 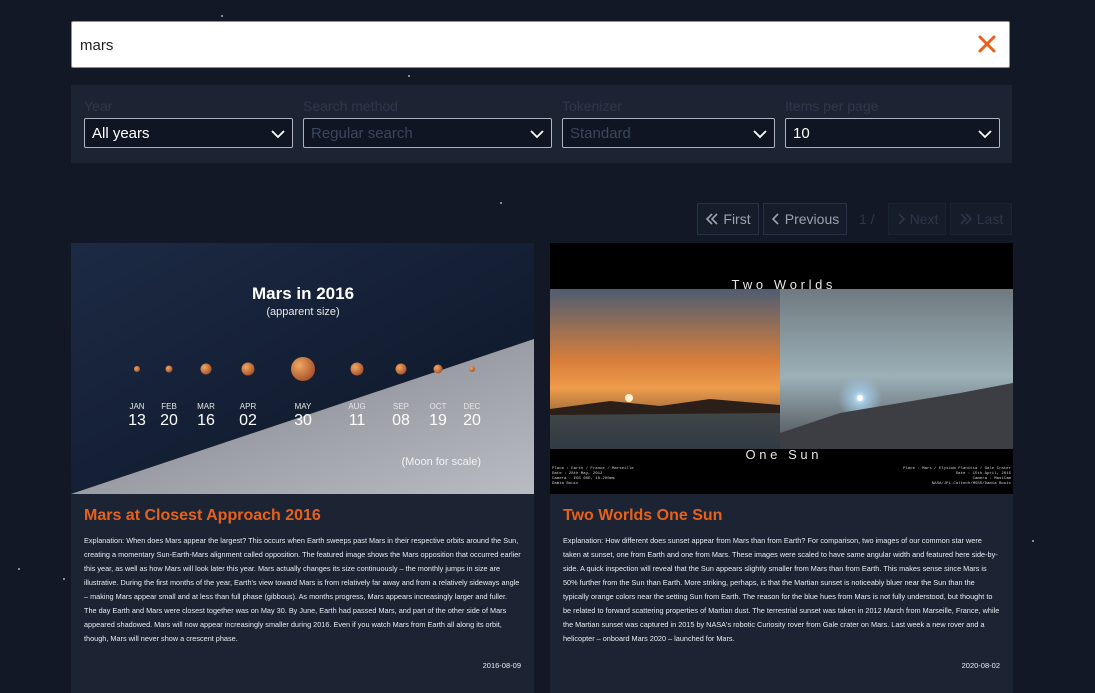 What do you see at coordinates (438, 420) in the screenshot?
I see `day-label: 19` at bounding box center [438, 420].